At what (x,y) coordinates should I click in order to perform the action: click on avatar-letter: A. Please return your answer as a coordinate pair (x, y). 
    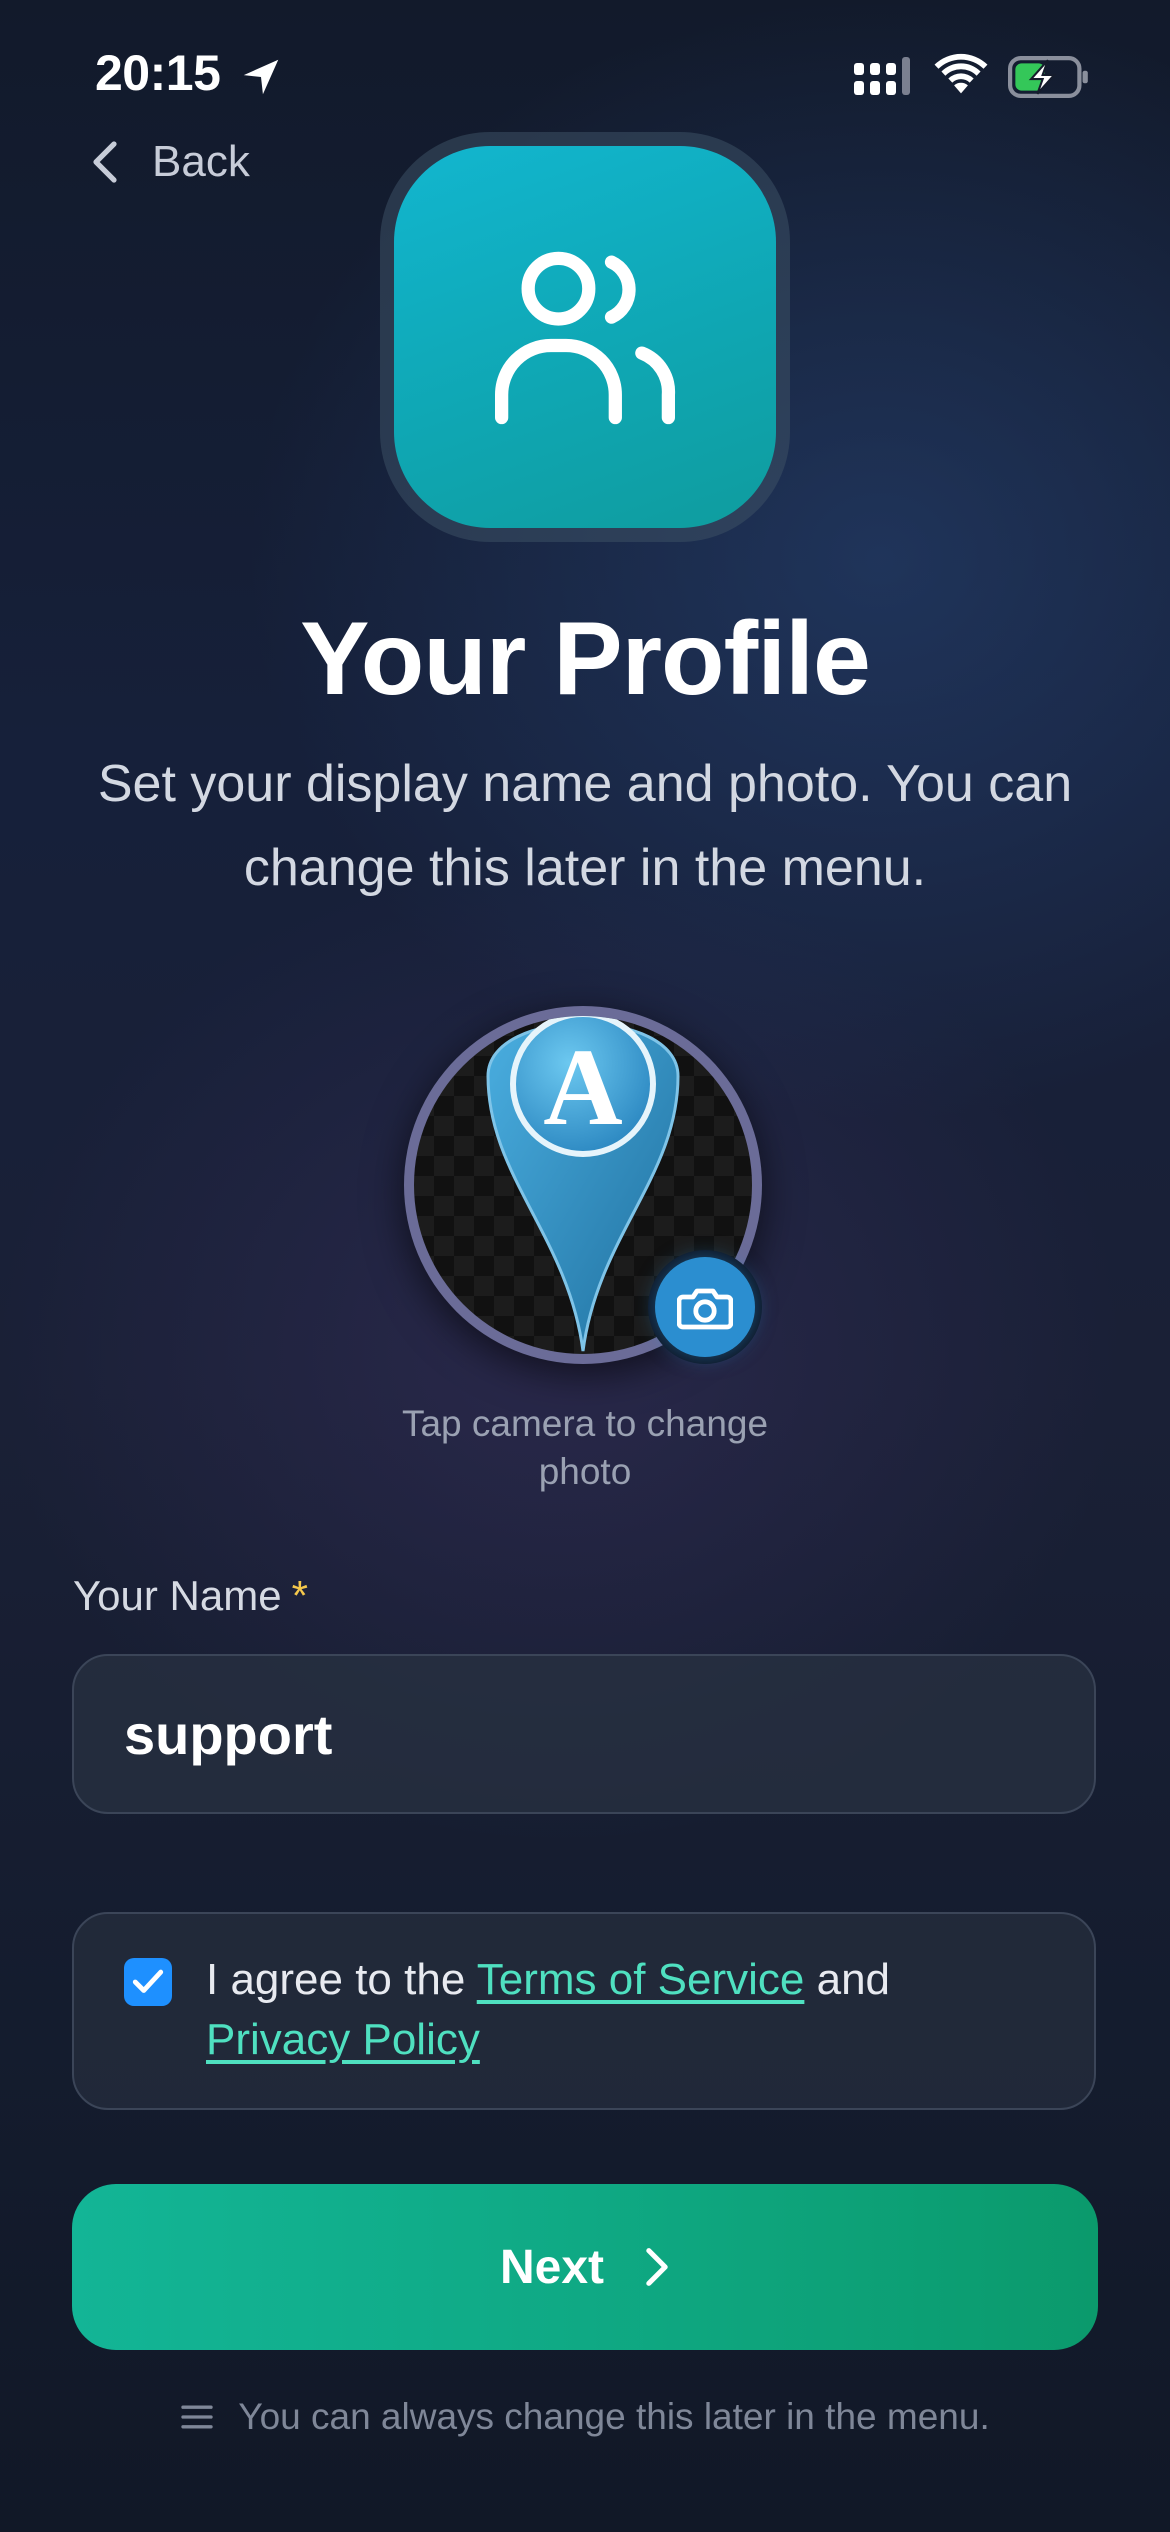
    Looking at the image, I should click on (582, 1087).